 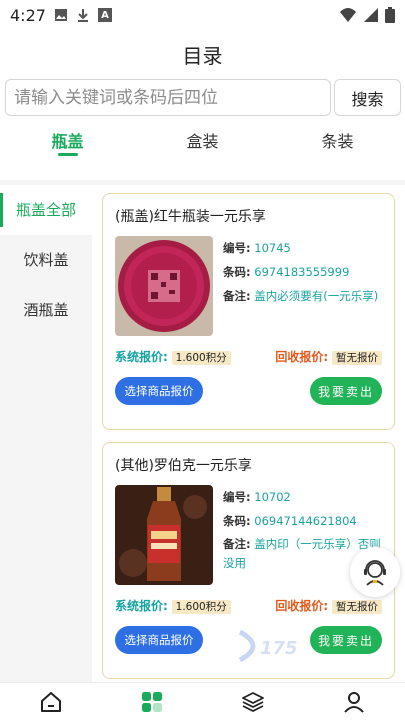 I want to click on catalog-icon, so click(x=151, y=701).